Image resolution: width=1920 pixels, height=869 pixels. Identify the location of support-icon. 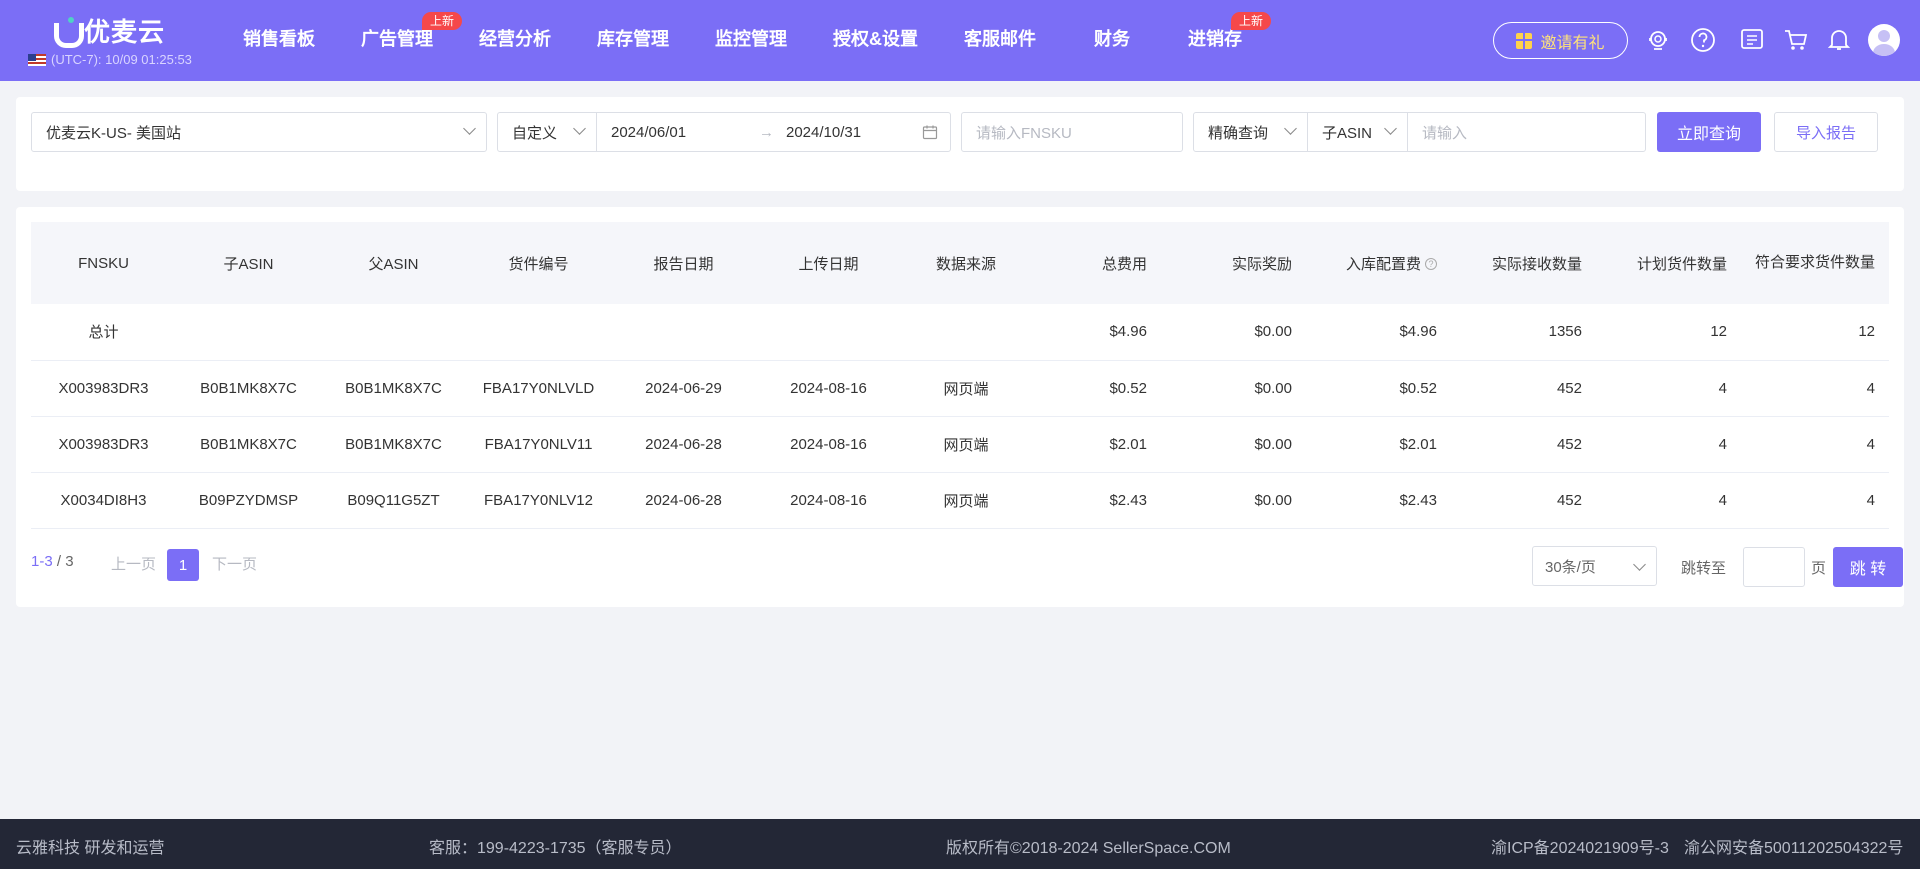
(1658, 40).